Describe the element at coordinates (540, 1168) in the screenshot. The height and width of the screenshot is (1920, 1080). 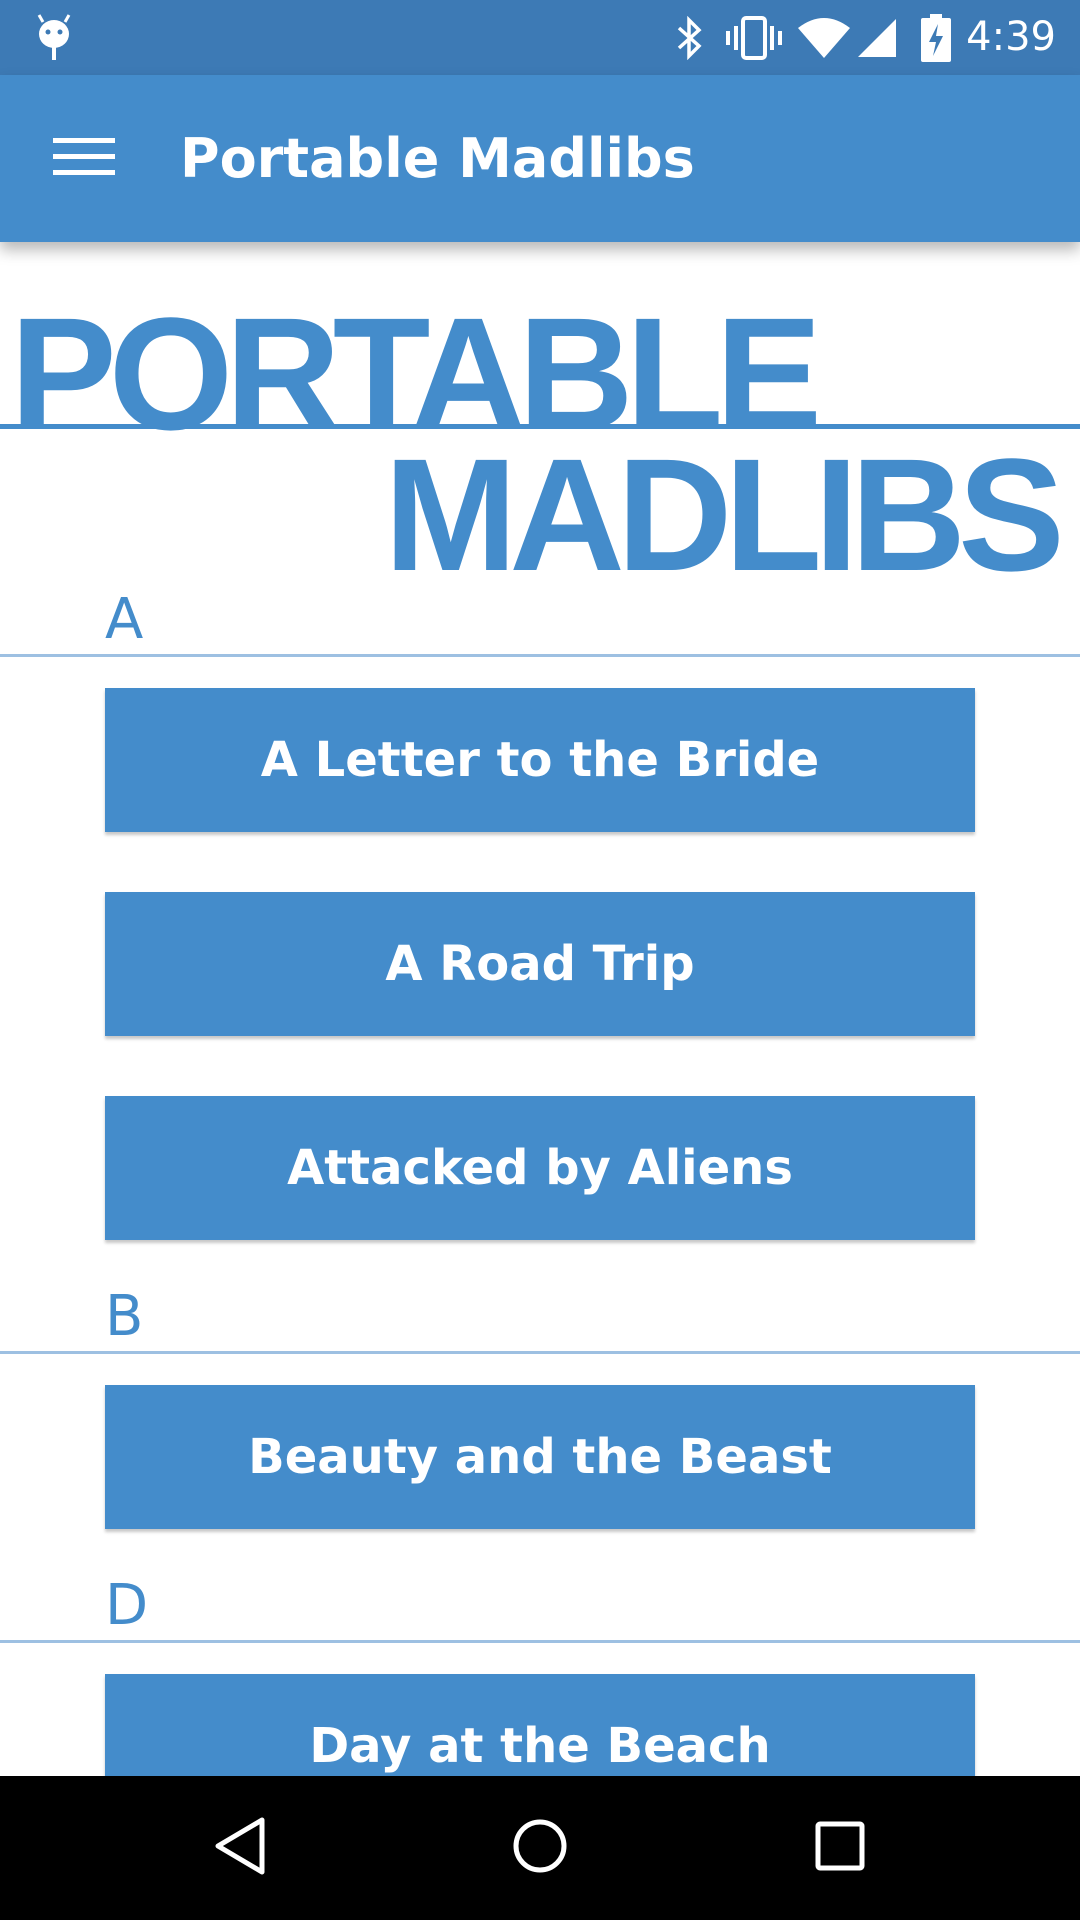
I see `story-button-attacked-by-aliens: Attacked by Aliens` at that location.